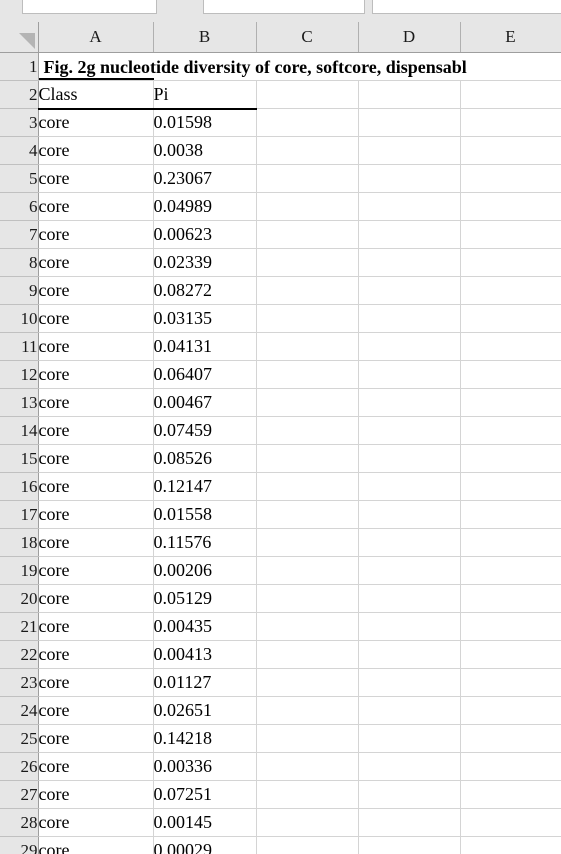 This screenshot has height=854, width=561. What do you see at coordinates (19, 290) in the screenshot?
I see `row-header-9: 9` at bounding box center [19, 290].